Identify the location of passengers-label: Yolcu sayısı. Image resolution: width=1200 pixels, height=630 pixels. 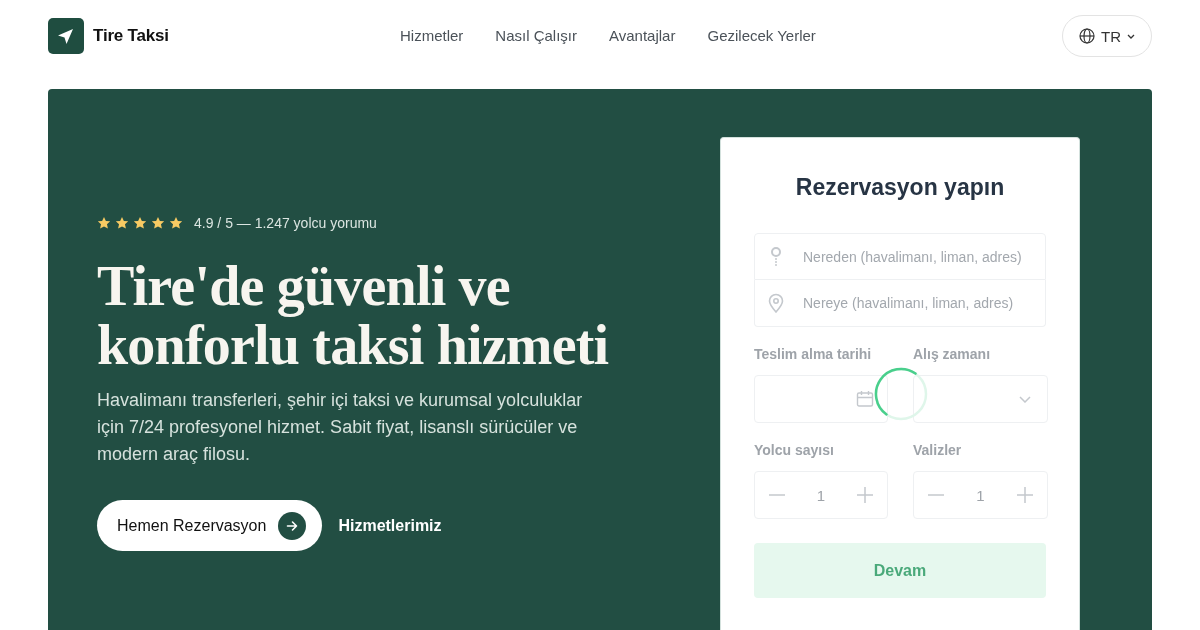
(794, 450).